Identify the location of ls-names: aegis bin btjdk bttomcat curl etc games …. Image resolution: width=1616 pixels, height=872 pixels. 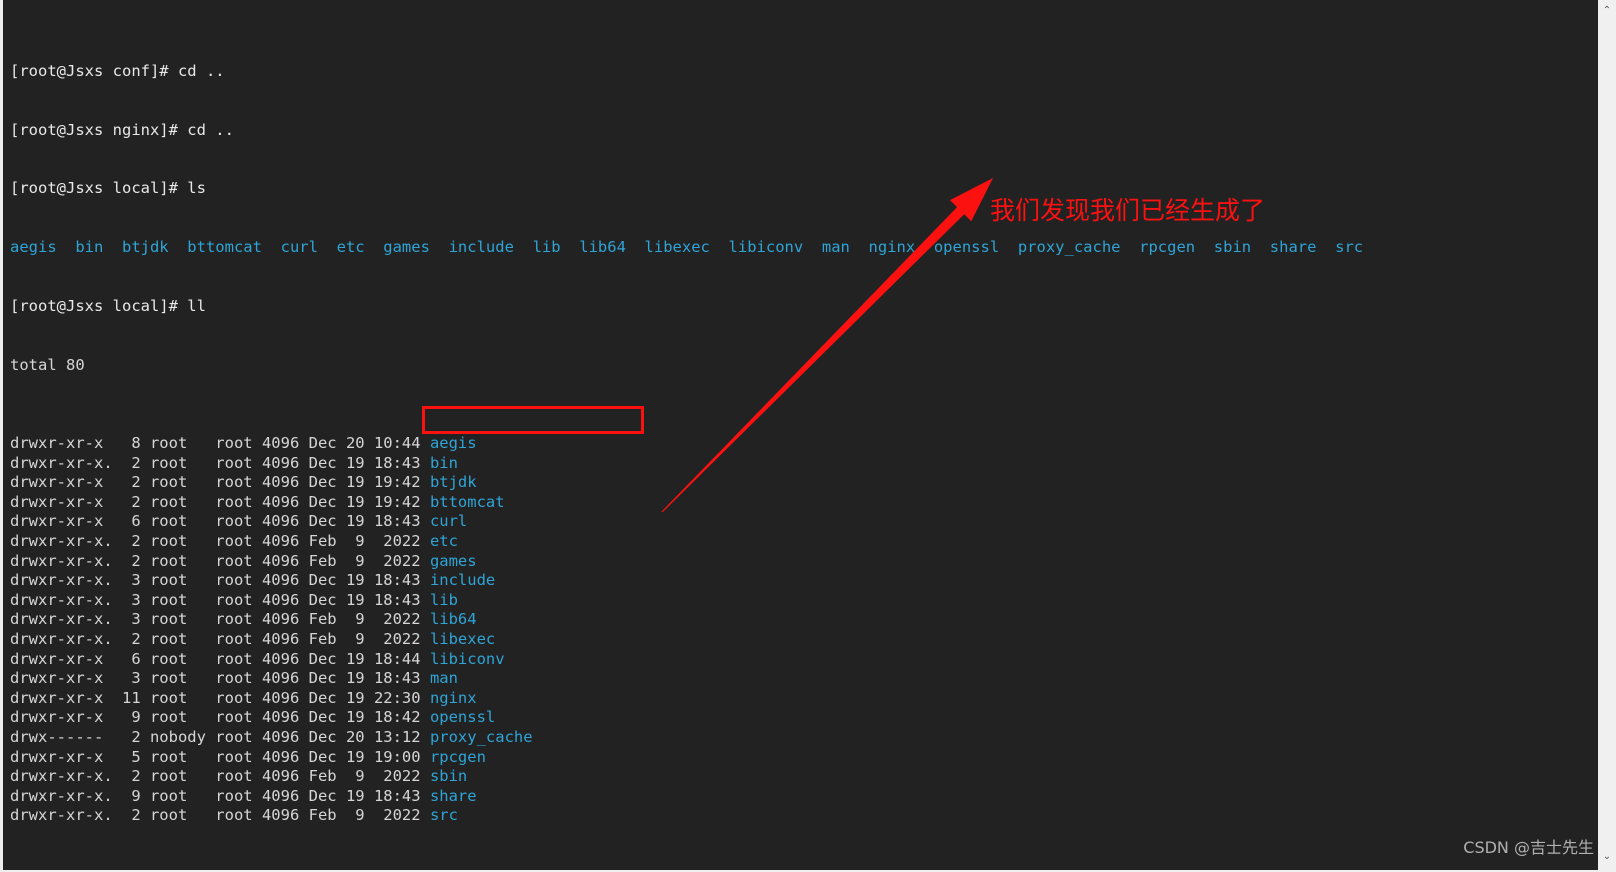
(687, 247).